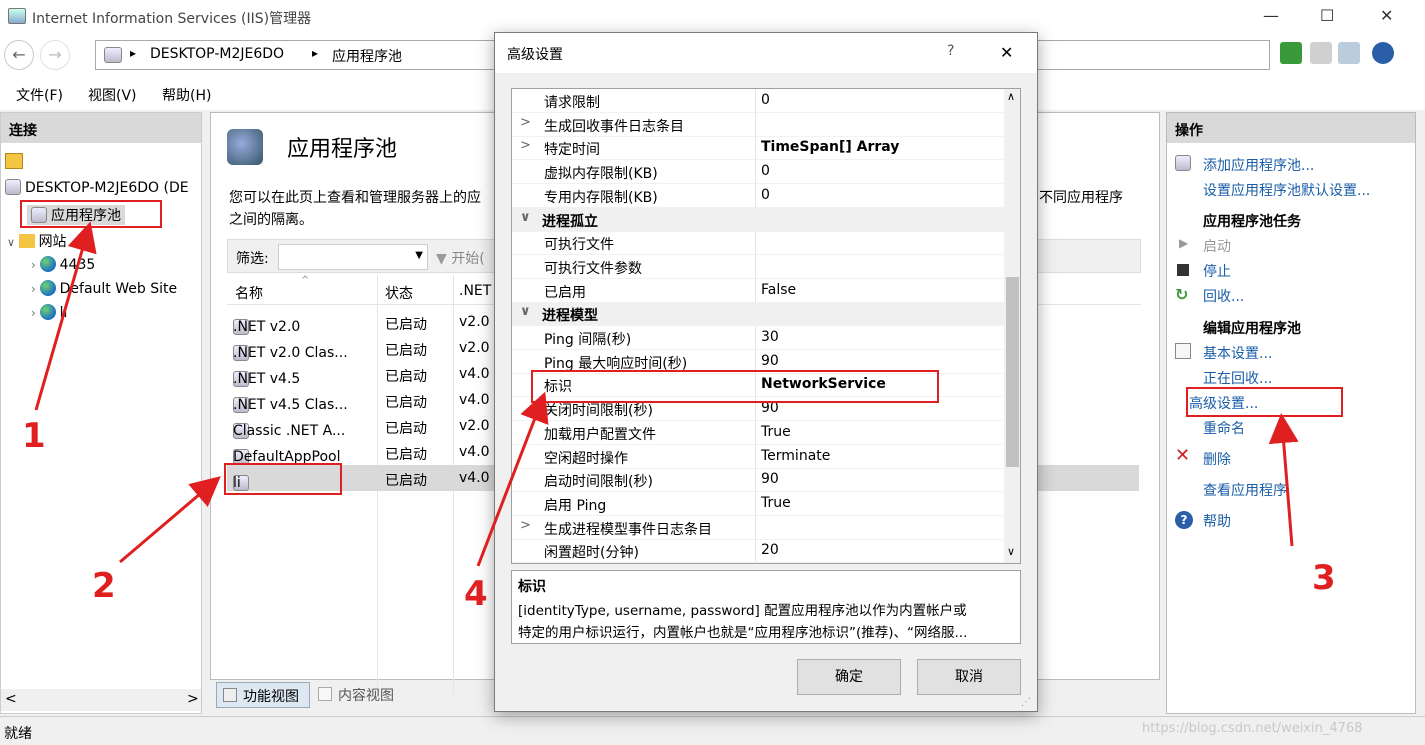  Describe the element at coordinates (34, 436) in the screenshot. I see `annotation-label-1: 1` at that location.